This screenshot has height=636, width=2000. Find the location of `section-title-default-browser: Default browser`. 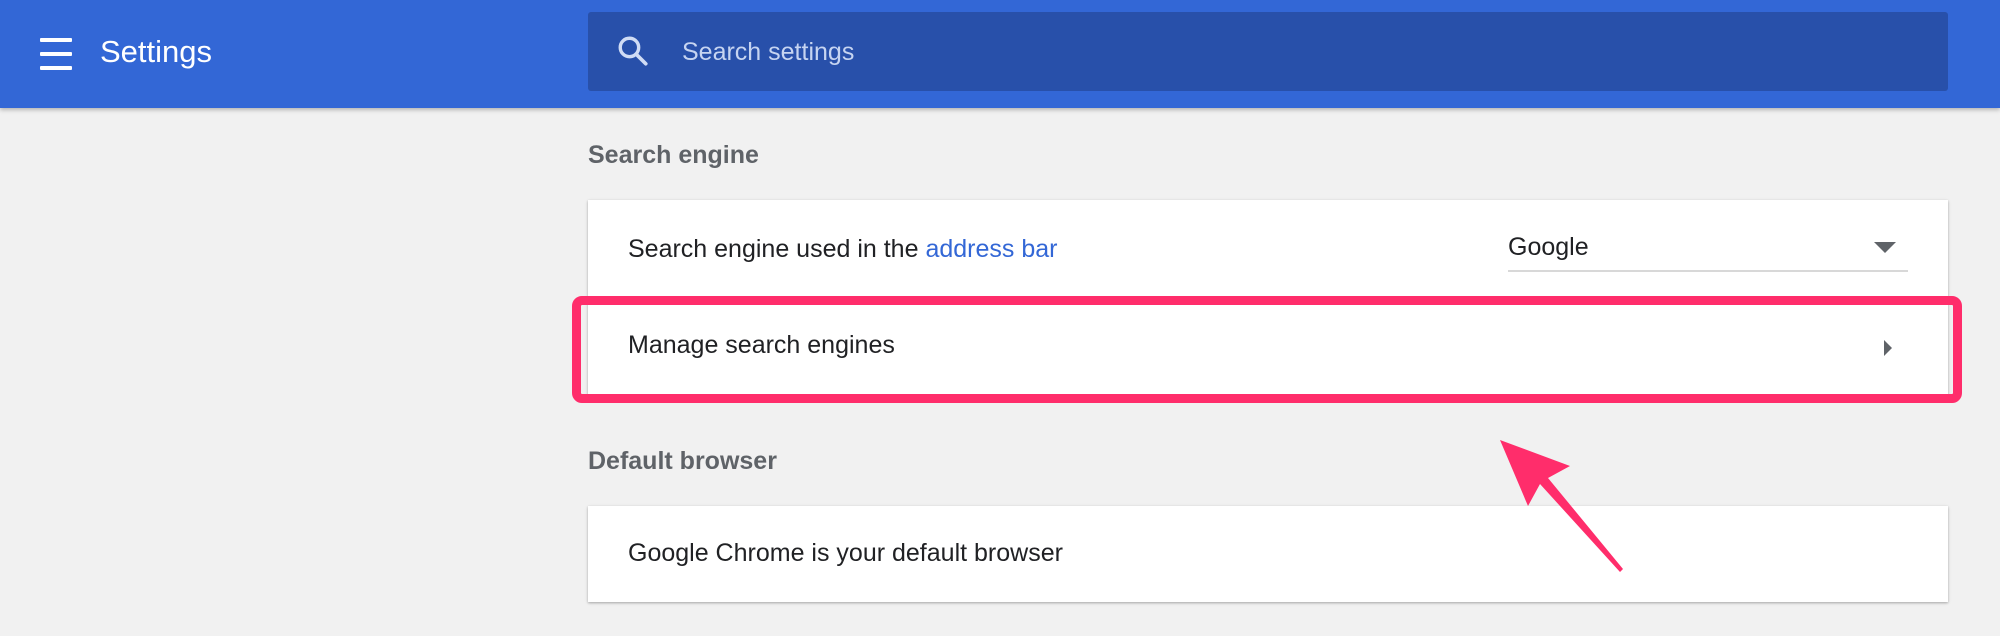

section-title-default-browser: Default browser is located at coordinates (682, 461).